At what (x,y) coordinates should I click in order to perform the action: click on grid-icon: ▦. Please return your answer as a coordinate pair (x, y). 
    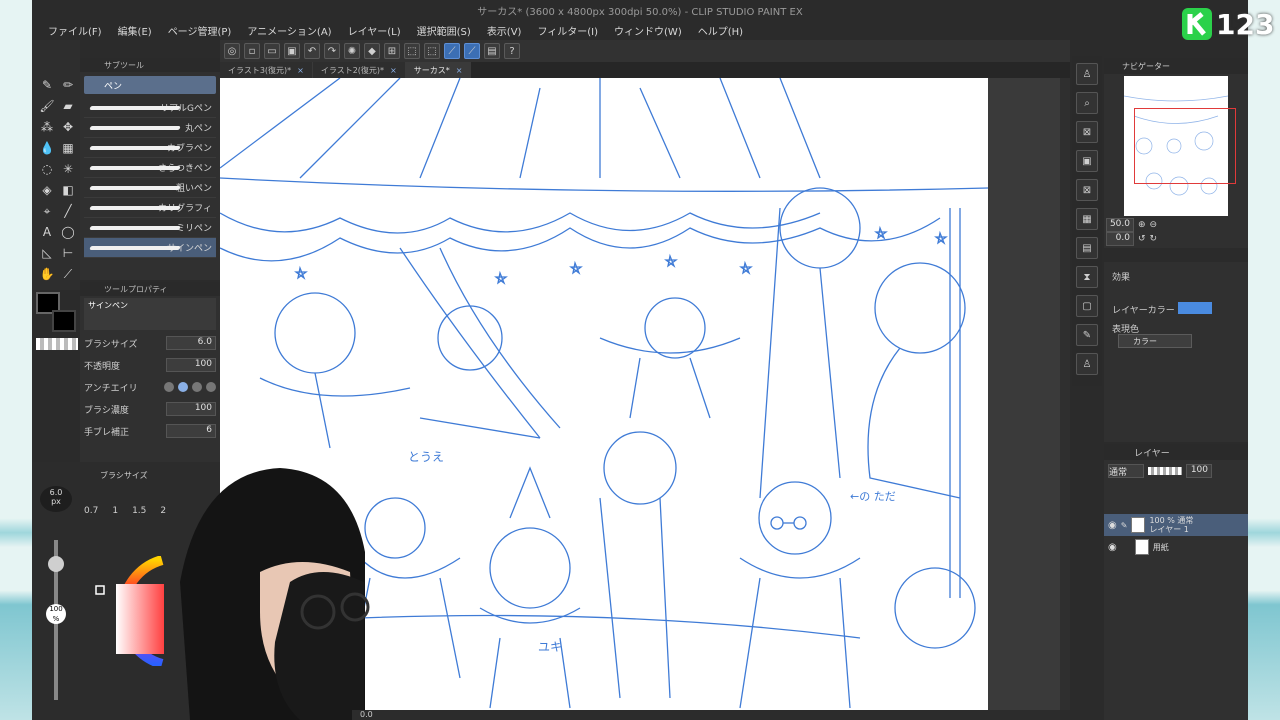
    Looking at the image, I should click on (1087, 219).